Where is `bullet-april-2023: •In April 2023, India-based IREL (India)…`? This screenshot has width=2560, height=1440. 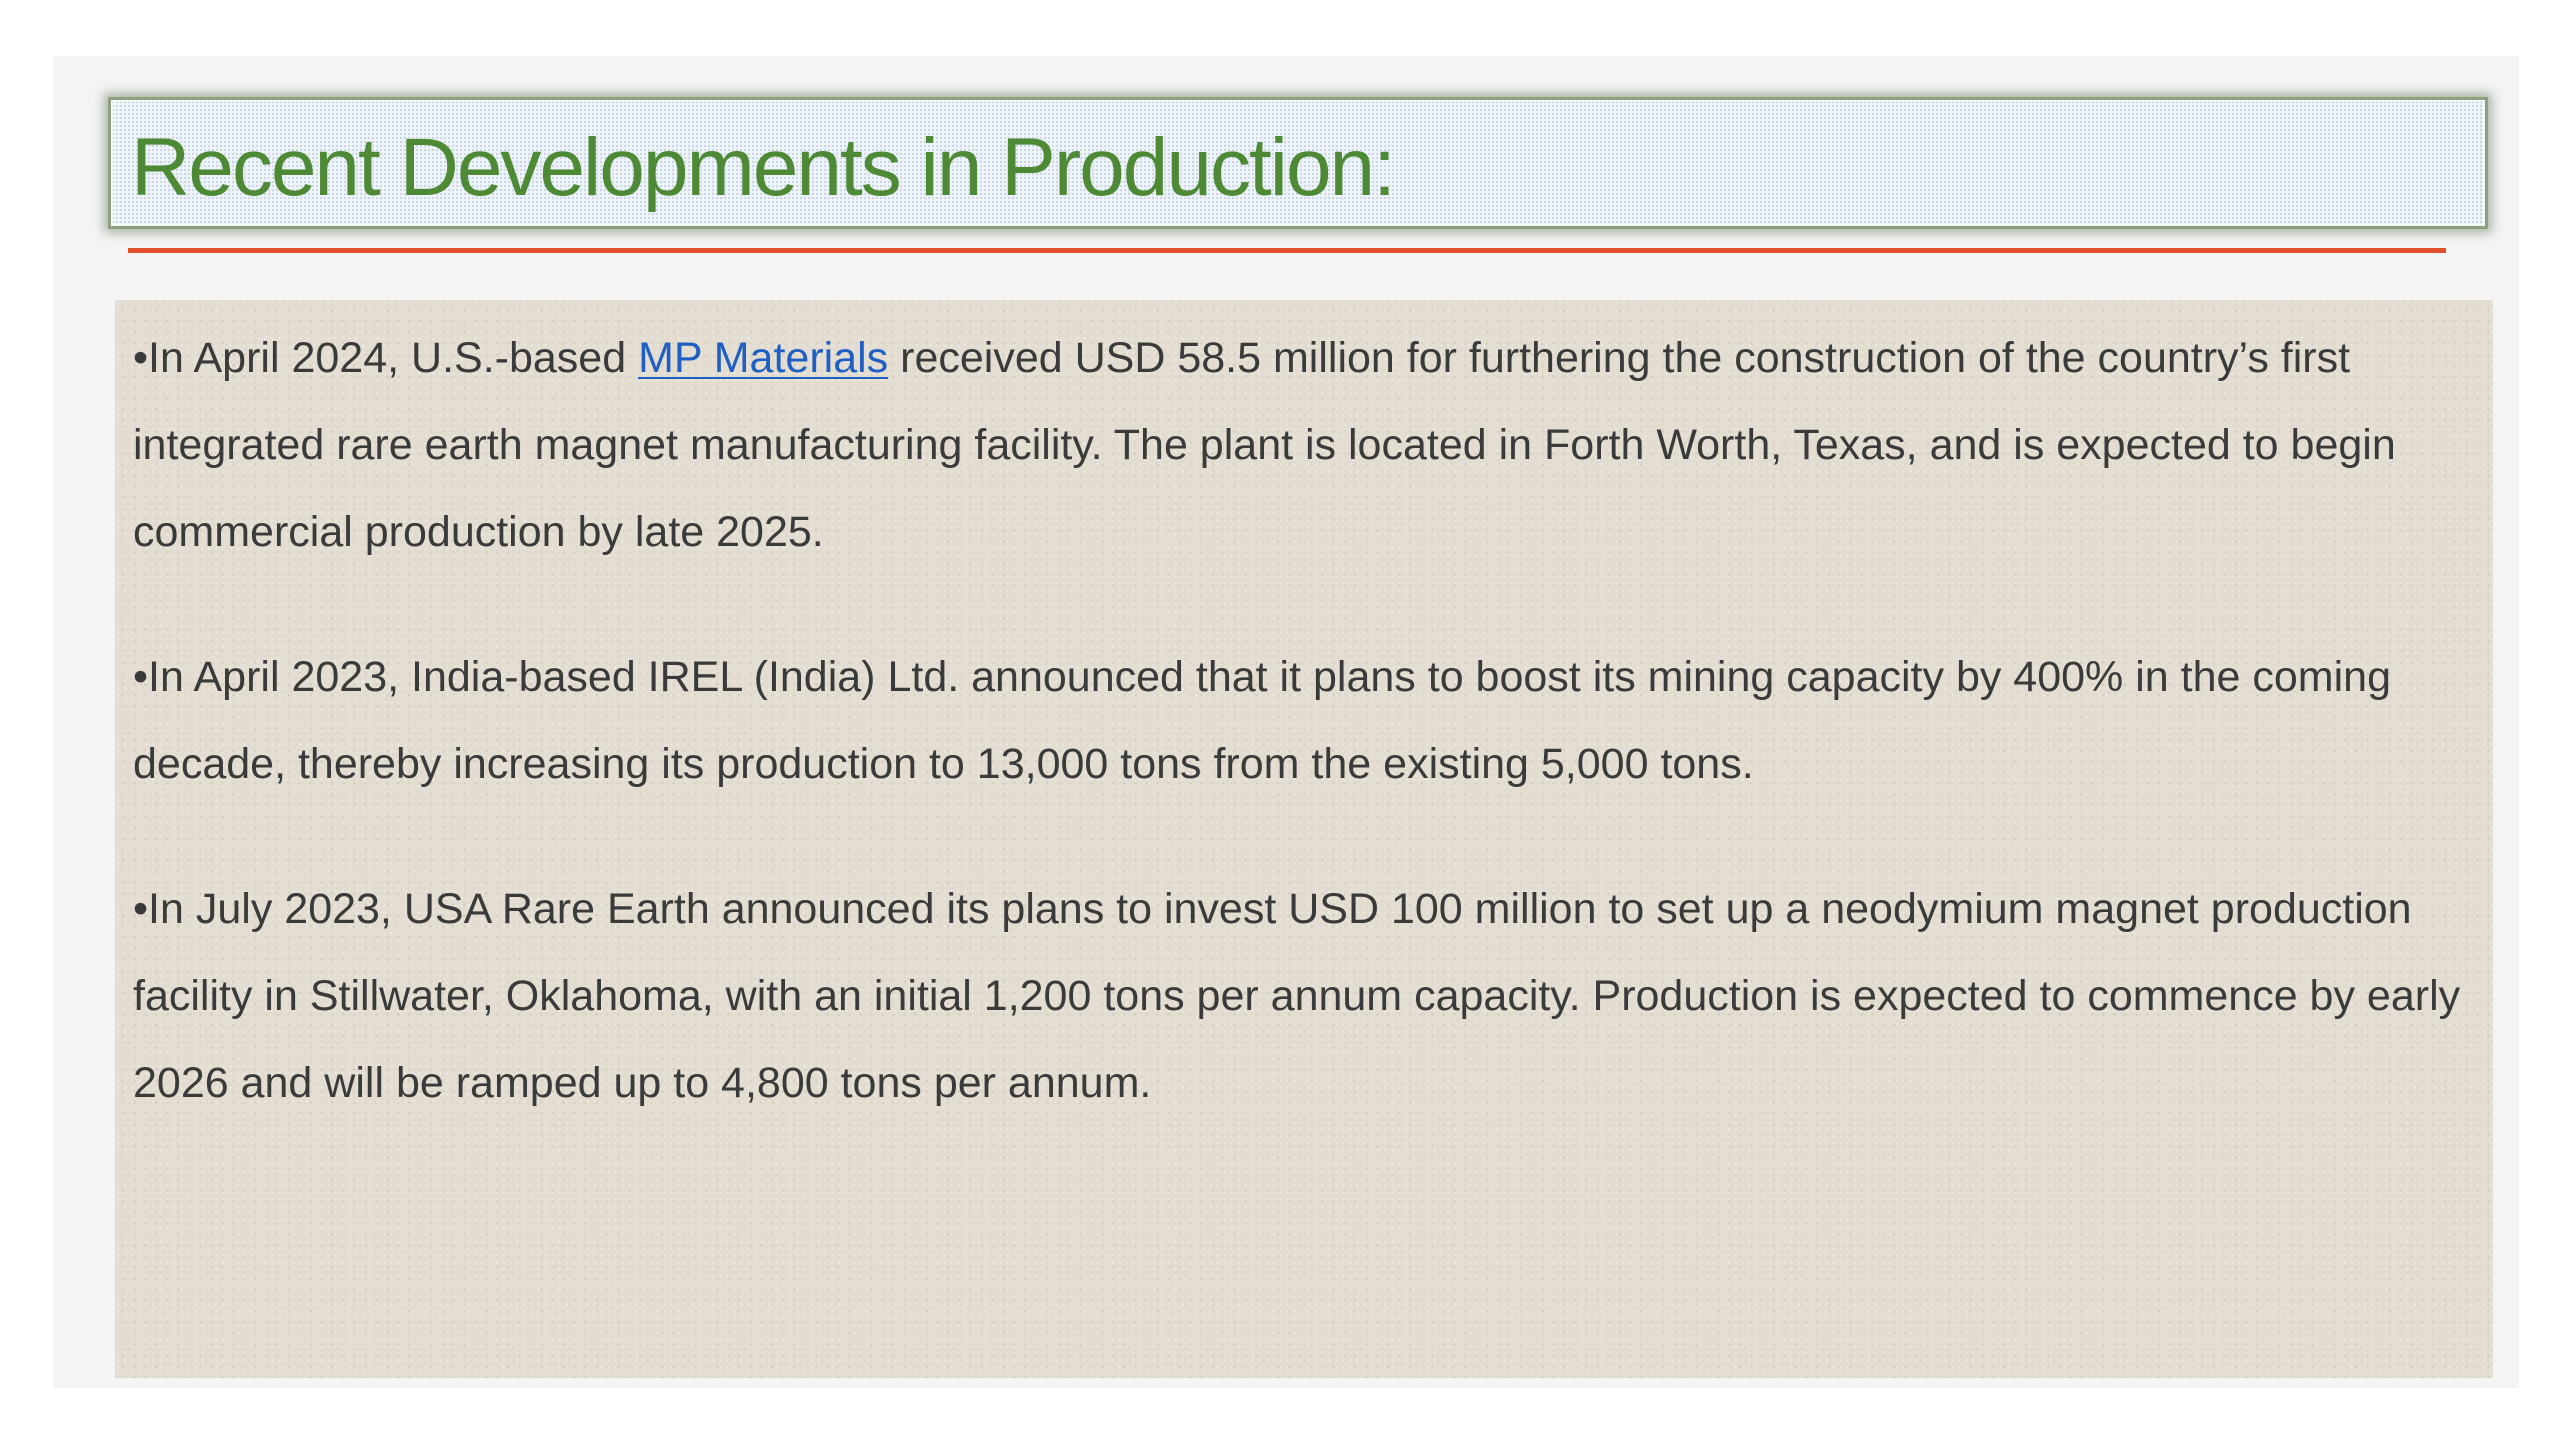
bullet-april-2023: •In April 2023, India-based IREL (India)… is located at coordinates (1262, 720).